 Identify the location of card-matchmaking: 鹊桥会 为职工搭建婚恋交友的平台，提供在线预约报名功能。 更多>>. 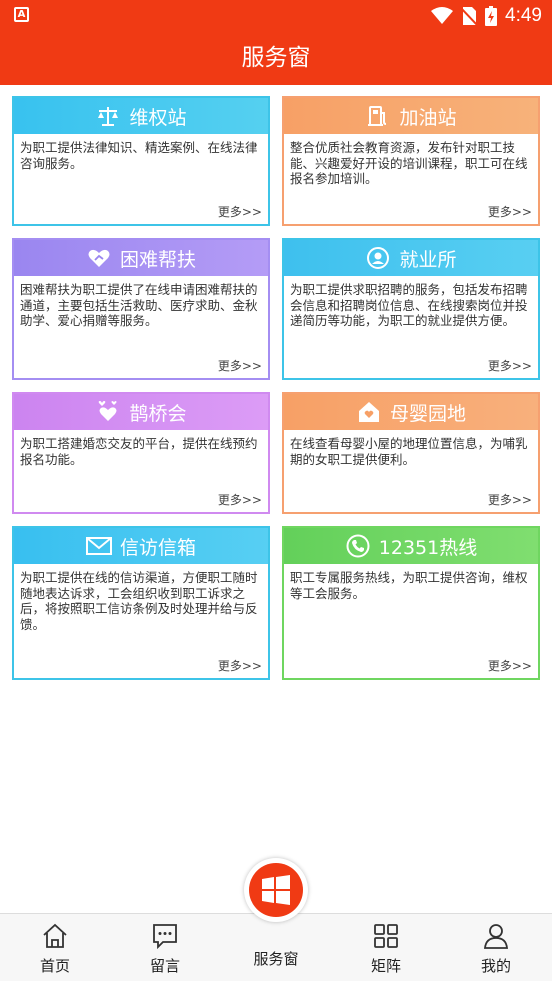
(141, 453).